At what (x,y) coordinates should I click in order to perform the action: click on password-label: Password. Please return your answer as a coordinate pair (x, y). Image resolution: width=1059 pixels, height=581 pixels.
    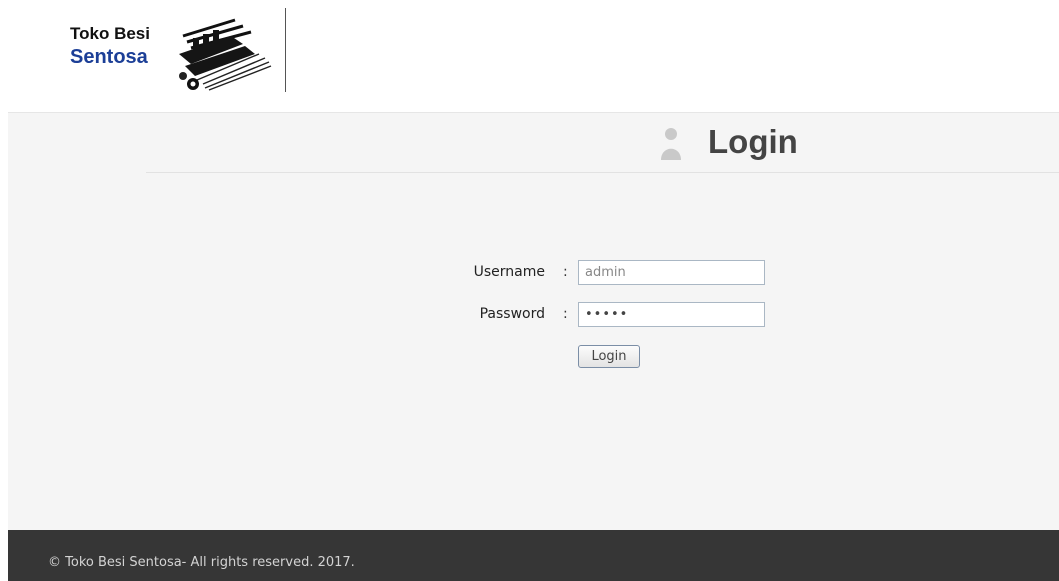
    Looking at the image, I should click on (512, 314).